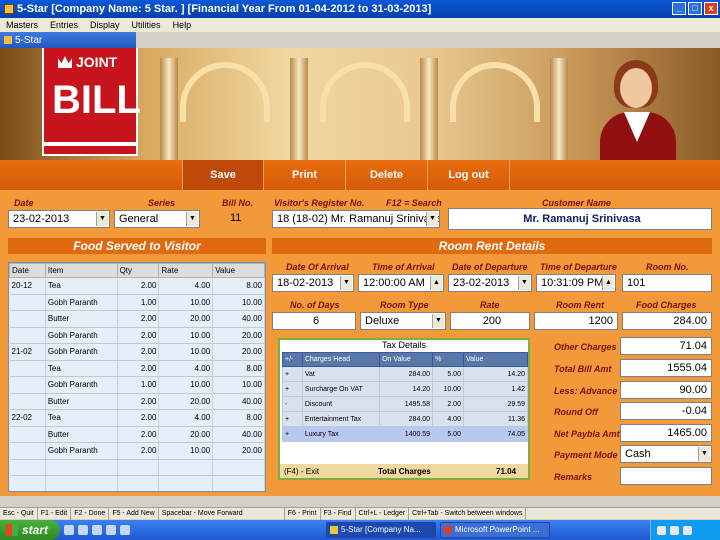  What do you see at coordinates (495, 434) in the screenshot?
I see `tax-cell-value: 74.05` at bounding box center [495, 434].